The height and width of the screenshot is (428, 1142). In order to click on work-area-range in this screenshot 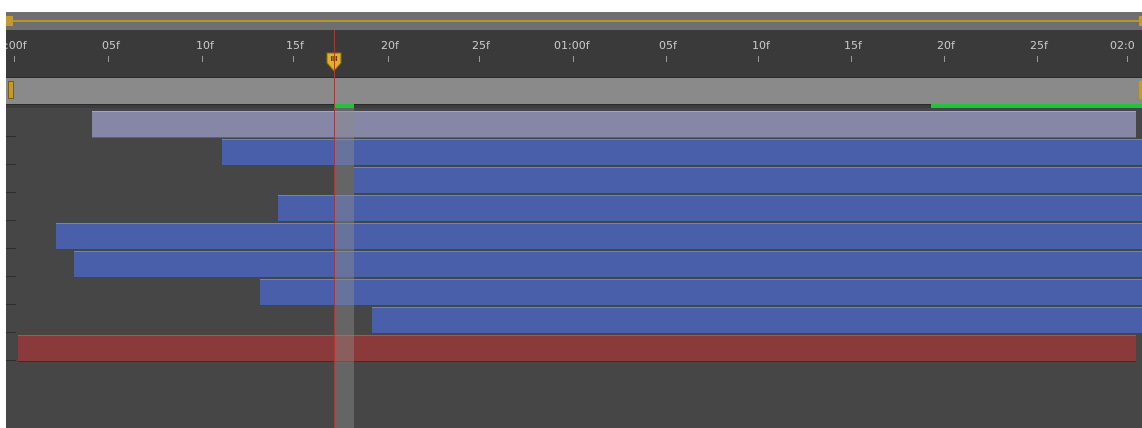, I will do `click(574, 21)`.